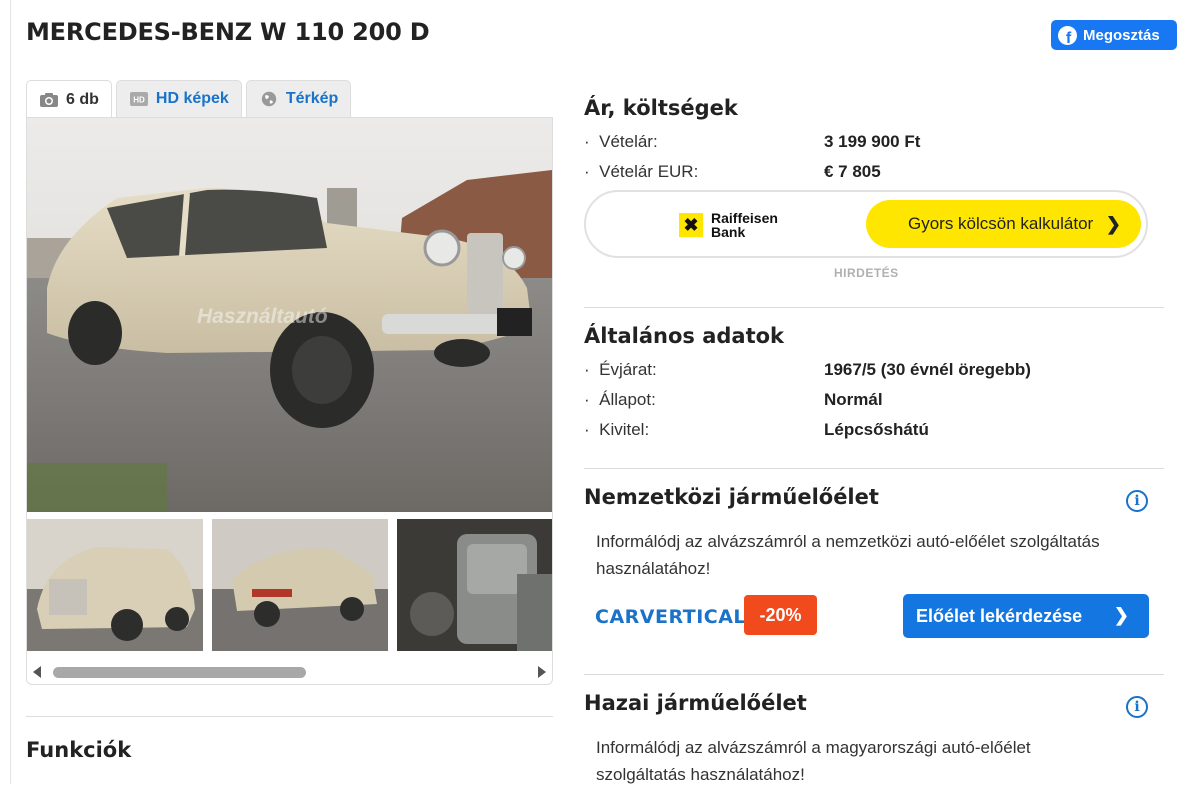  I want to click on functions-heading: Funkciók, so click(79, 750).